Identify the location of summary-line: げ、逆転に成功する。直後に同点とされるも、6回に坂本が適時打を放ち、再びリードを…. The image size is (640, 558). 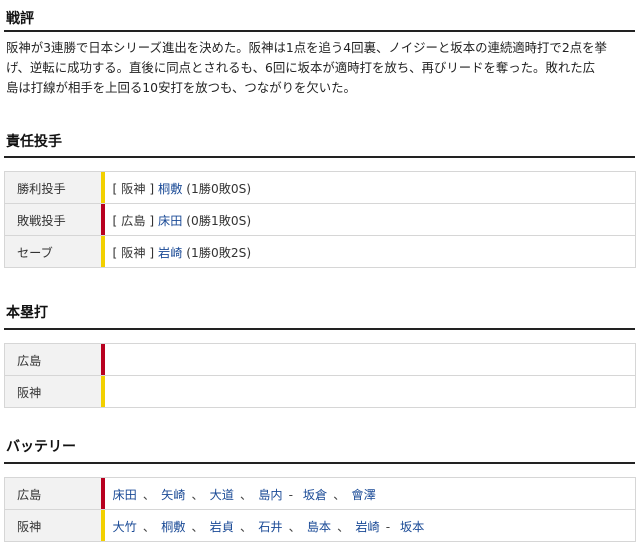
(301, 67).